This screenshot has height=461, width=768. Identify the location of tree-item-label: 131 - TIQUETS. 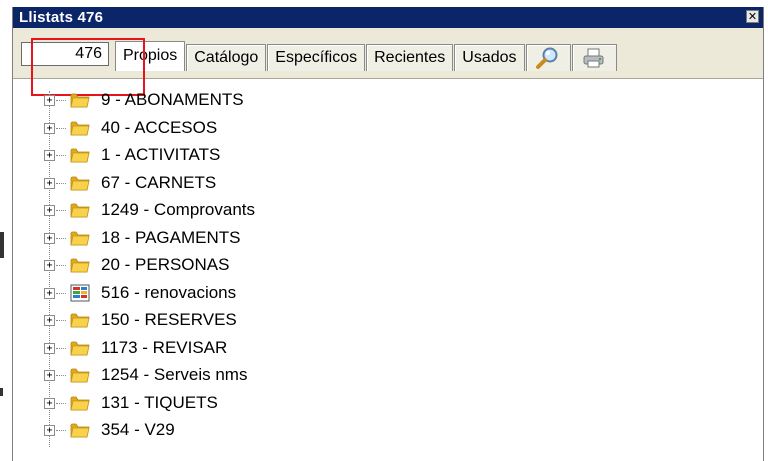
(159, 402).